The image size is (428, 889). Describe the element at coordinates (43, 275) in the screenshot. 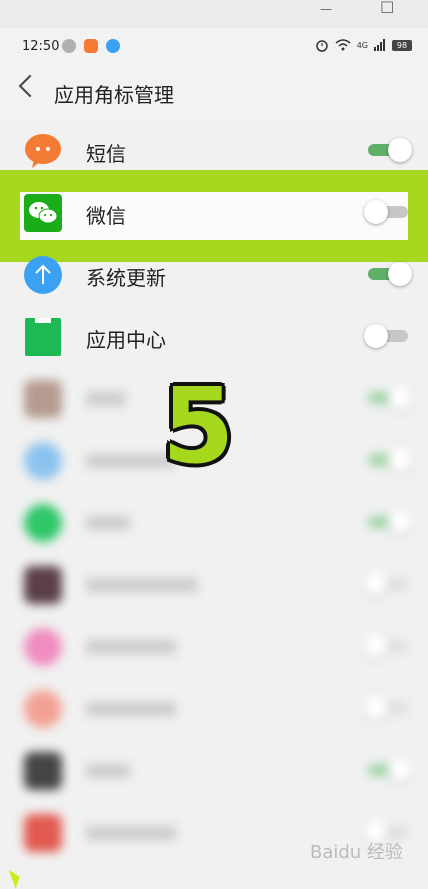

I see `system-update-app-icon` at that location.